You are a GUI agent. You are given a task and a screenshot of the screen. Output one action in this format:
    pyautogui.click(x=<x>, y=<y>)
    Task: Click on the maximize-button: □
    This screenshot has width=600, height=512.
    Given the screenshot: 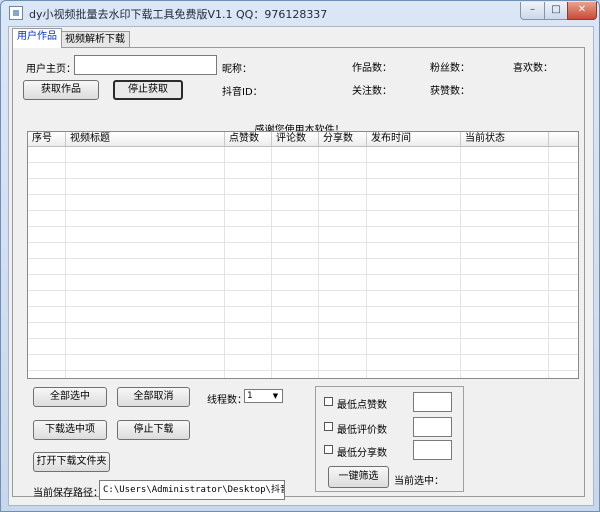 What is the action you would take?
    pyautogui.click(x=556, y=11)
    